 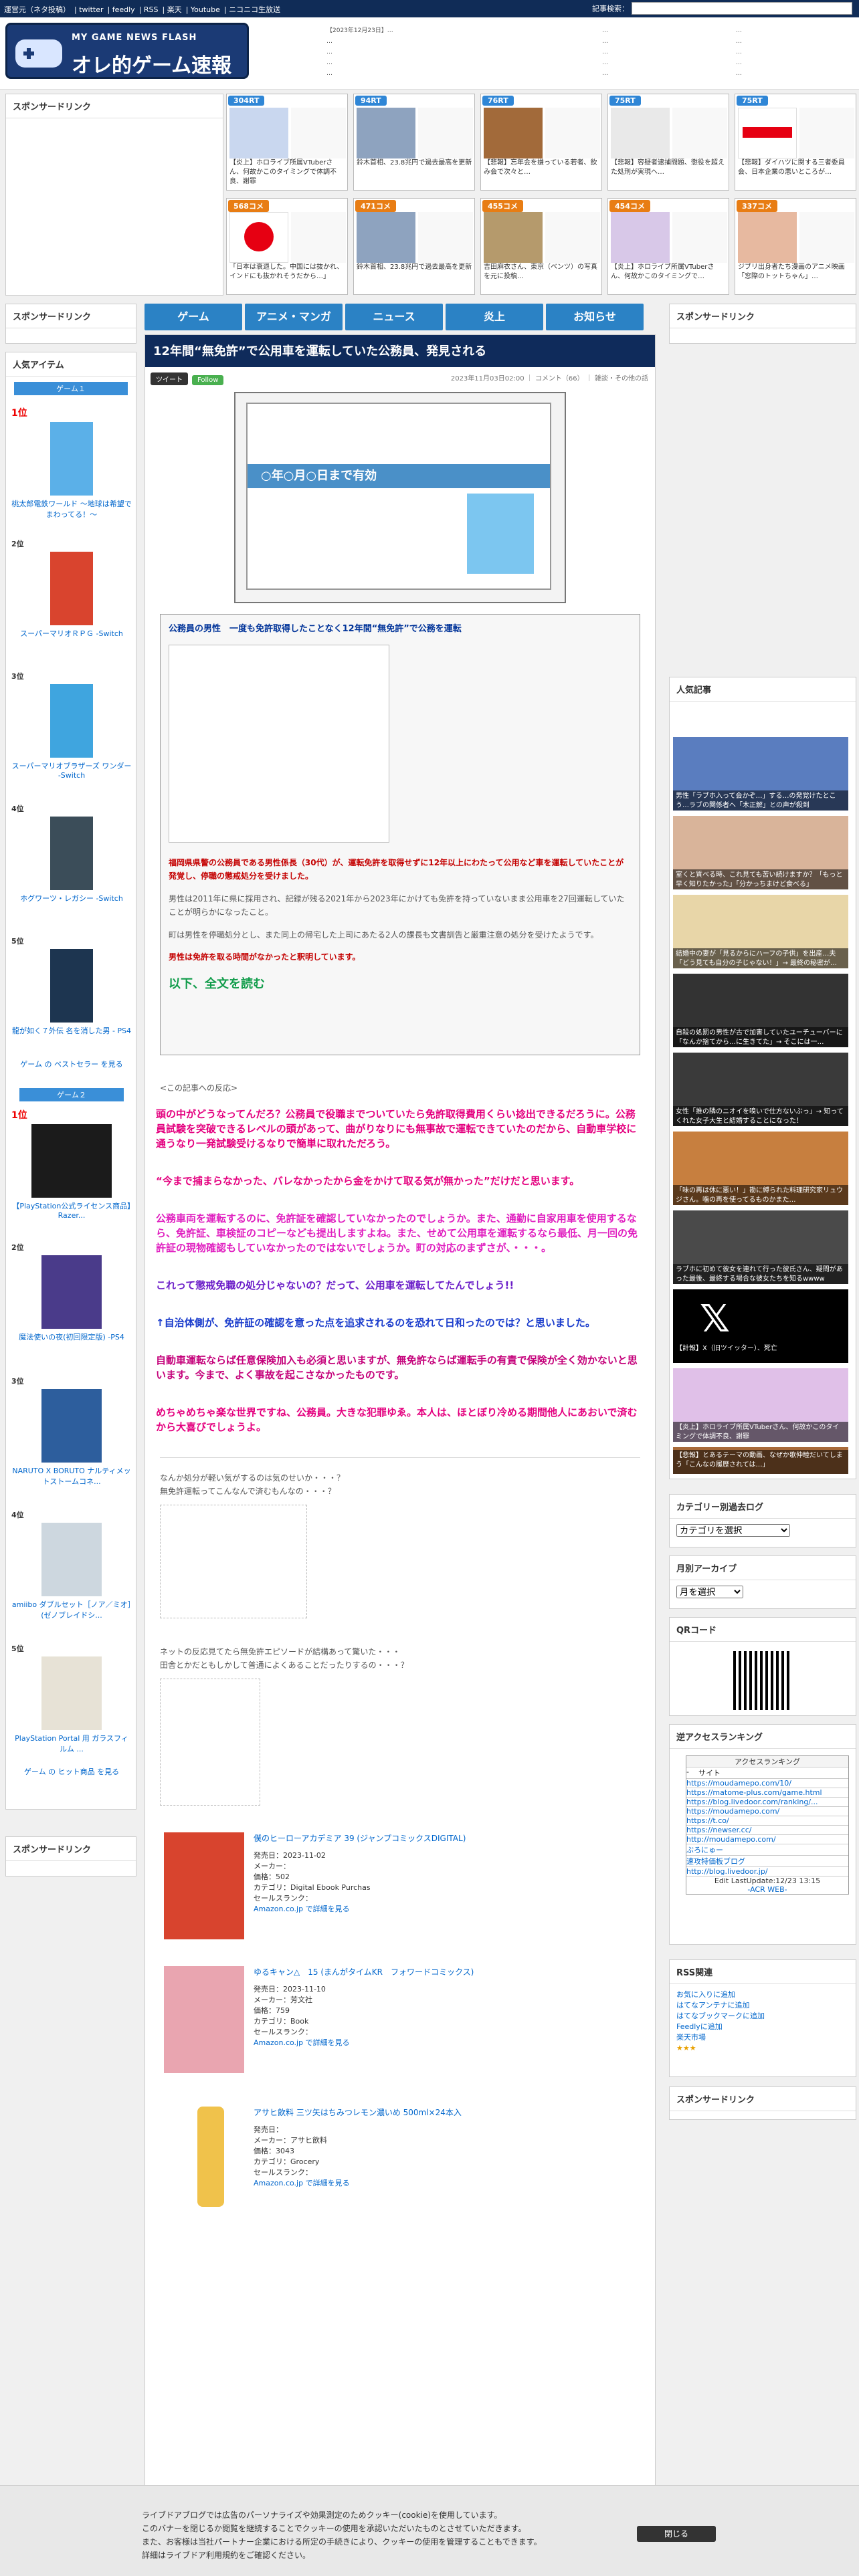 What do you see at coordinates (767, 1830) in the screenshot?
I see `ranking-item: https://newser.cc/` at bounding box center [767, 1830].